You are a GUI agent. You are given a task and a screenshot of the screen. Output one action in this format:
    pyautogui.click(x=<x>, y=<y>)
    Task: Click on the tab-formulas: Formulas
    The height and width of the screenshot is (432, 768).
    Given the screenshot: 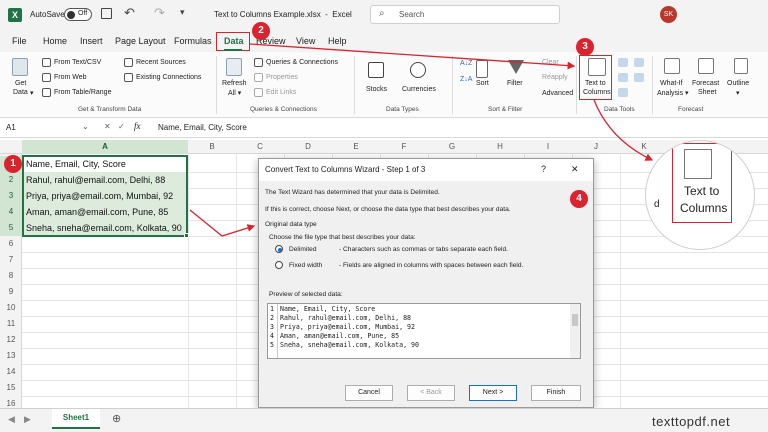 What is the action you would take?
    pyautogui.click(x=193, y=41)
    